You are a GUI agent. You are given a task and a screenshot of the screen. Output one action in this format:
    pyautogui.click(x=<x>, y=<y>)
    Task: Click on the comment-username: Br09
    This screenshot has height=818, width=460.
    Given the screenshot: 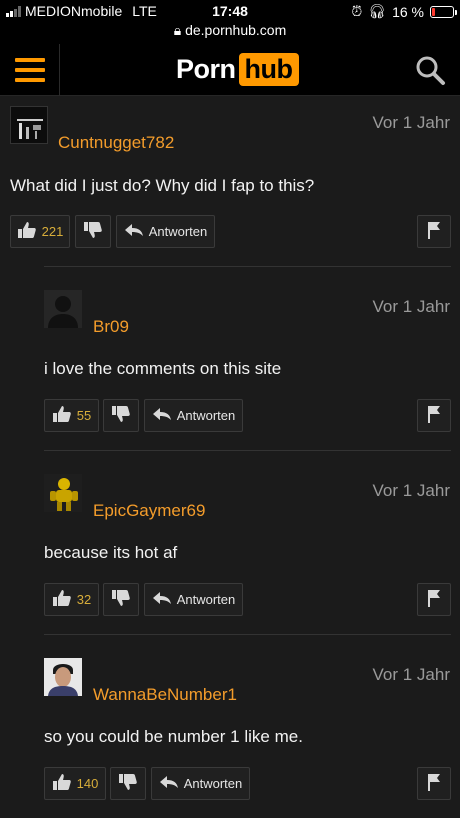 What is the action you would take?
    pyautogui.click(x=111, y=327)
    